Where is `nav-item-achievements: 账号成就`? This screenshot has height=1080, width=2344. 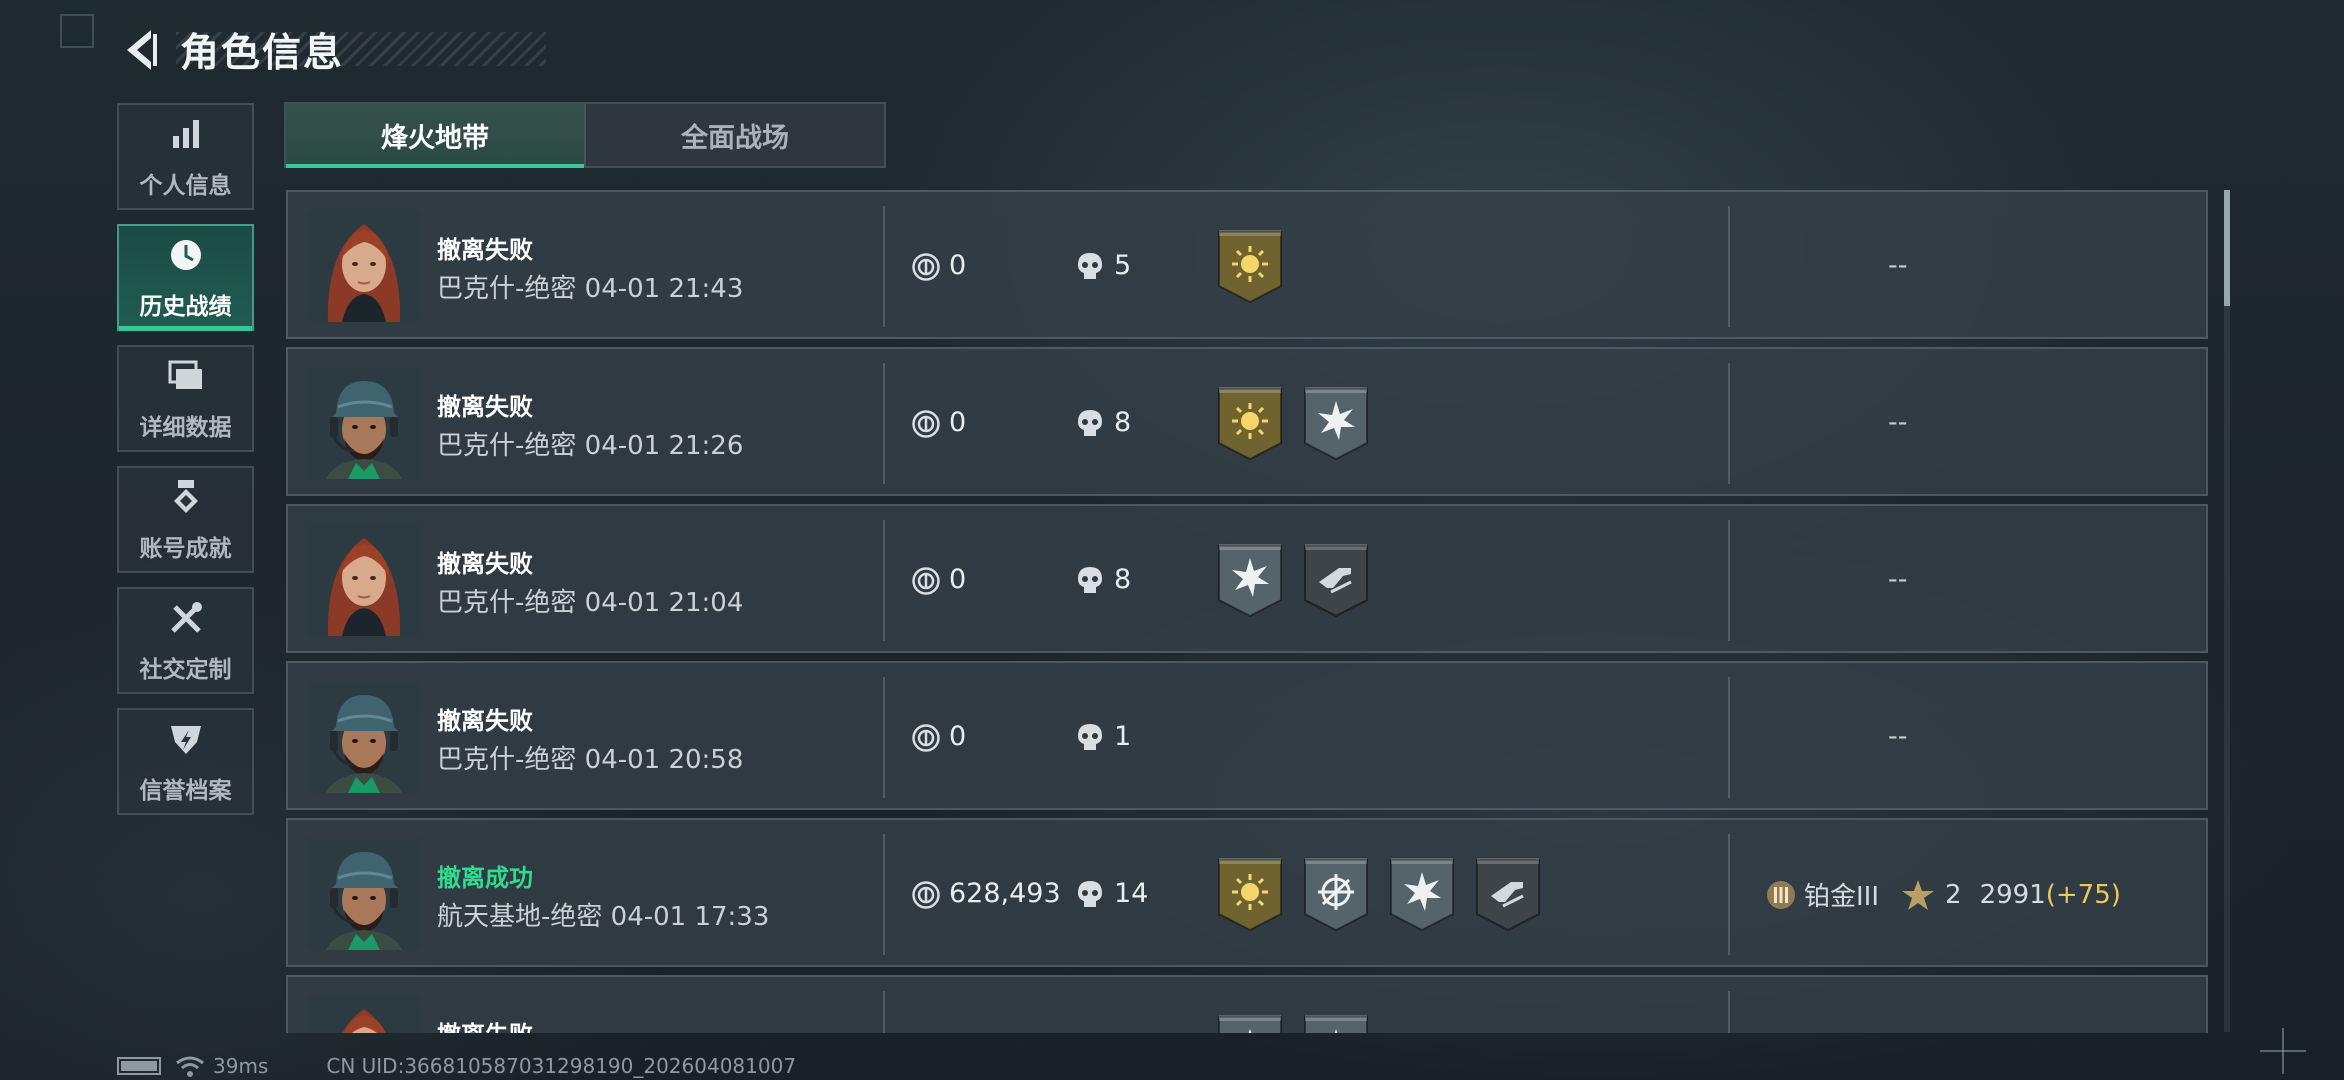 nav-item-achievements: 账号成就 is located at coordinates (185, 519).